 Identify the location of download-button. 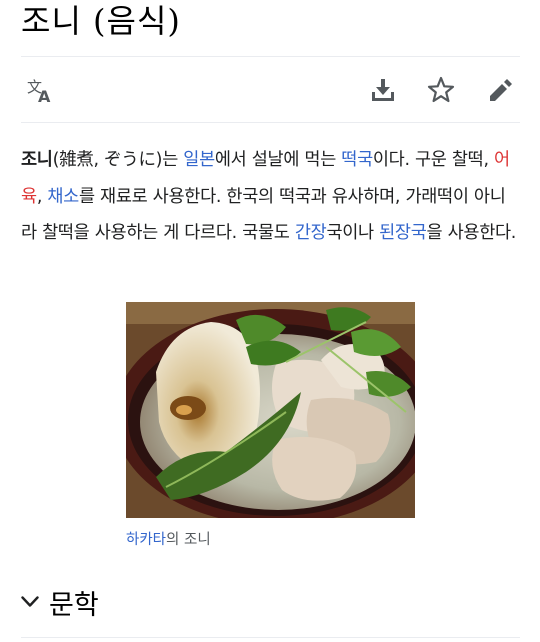
(383, 90).